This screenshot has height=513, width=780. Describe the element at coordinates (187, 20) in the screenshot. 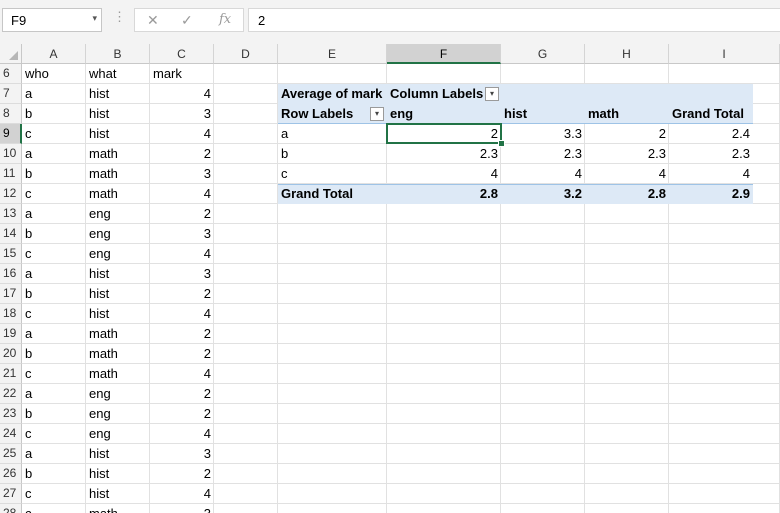

I see `enter-icon: ✓` at that location.